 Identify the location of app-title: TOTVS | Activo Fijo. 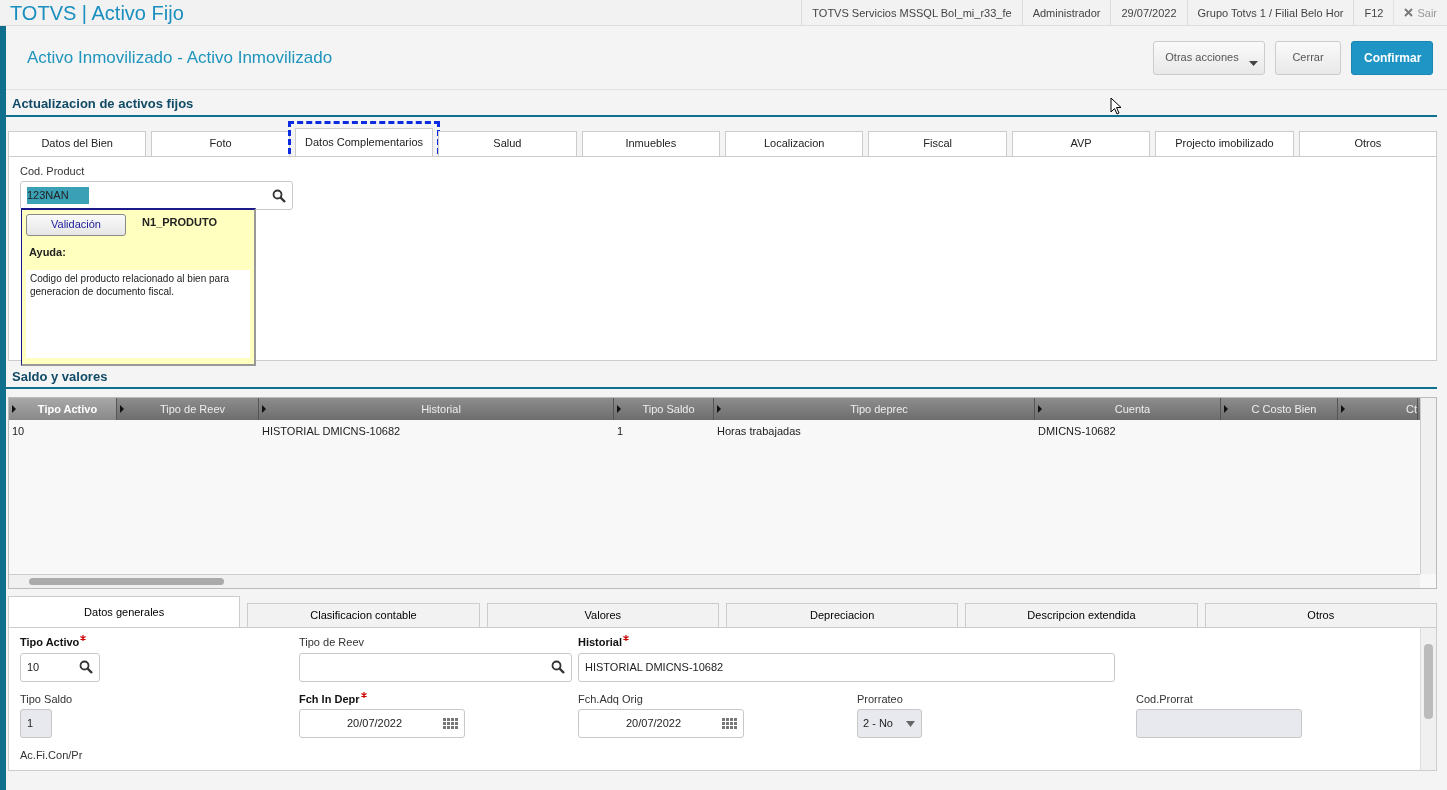
(97, 13).